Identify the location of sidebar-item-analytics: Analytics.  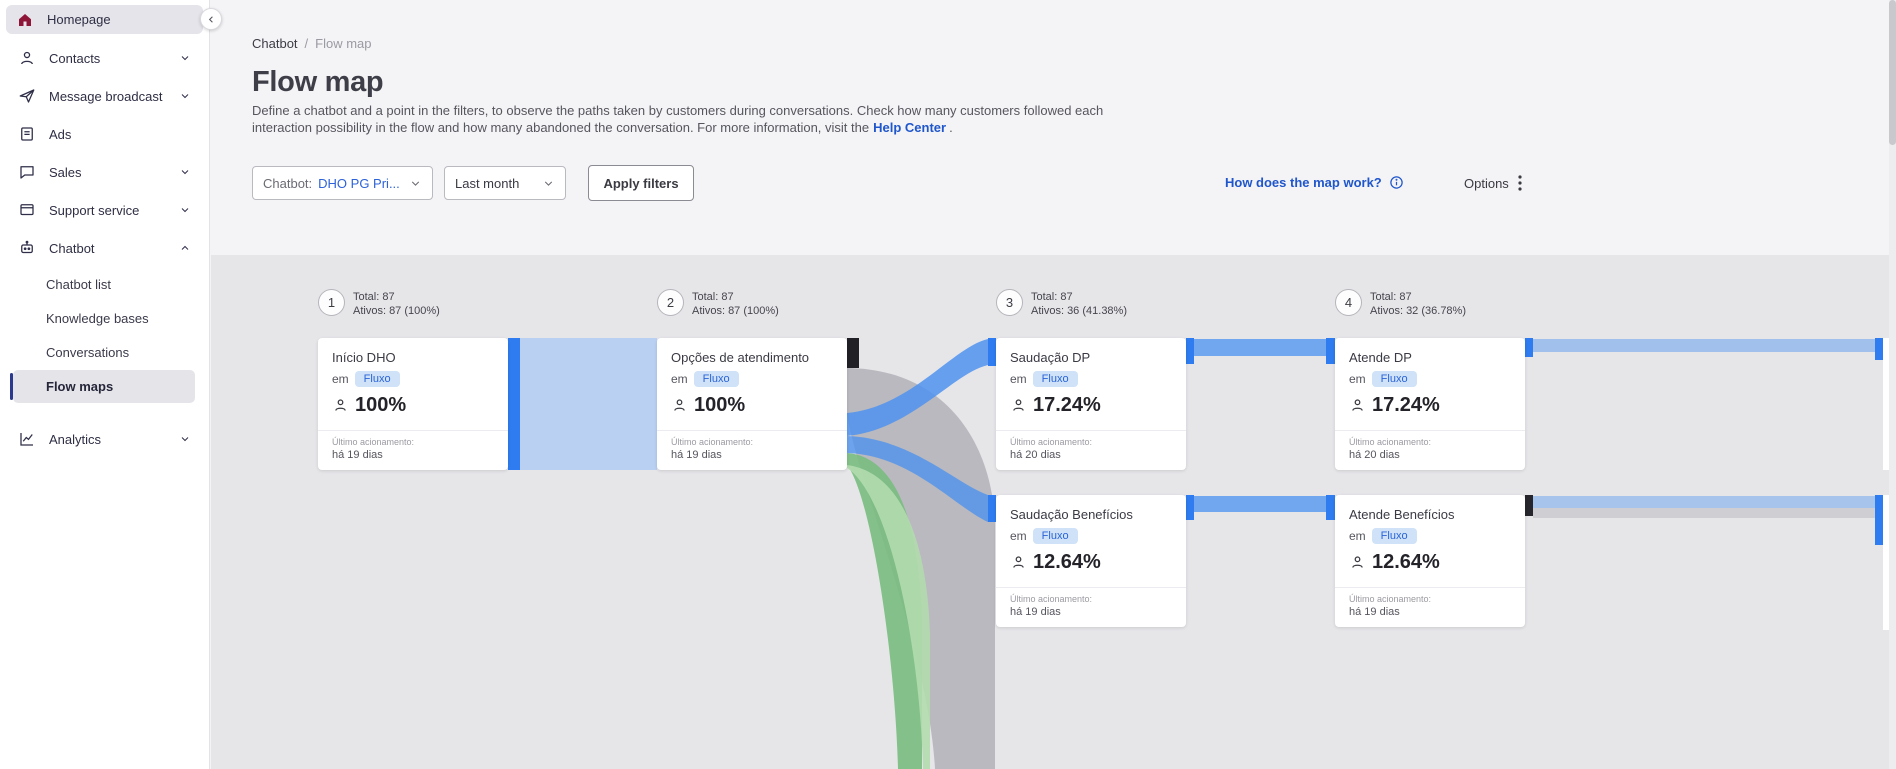
(104, 439).